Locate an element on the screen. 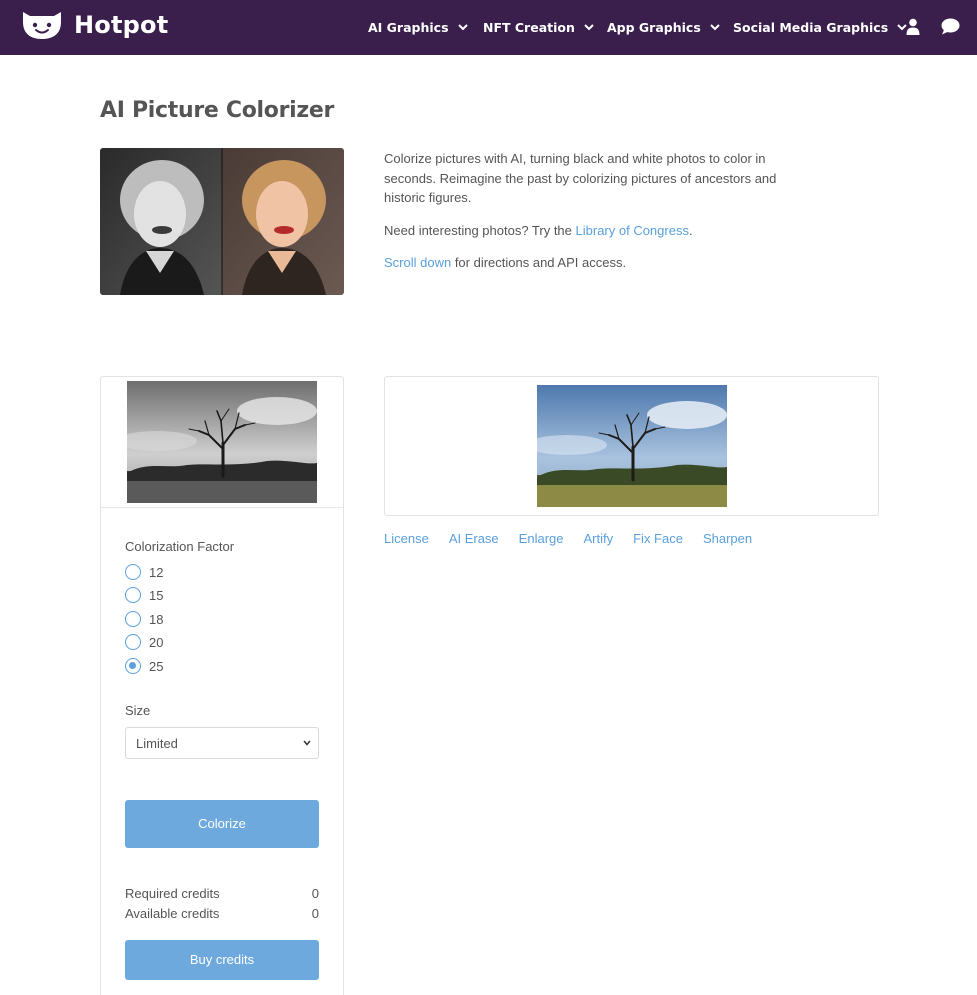 The height and width of the screenshot is (995, 977). tool-link-enlarge: Enlarge is located at coordinates (541, 538).